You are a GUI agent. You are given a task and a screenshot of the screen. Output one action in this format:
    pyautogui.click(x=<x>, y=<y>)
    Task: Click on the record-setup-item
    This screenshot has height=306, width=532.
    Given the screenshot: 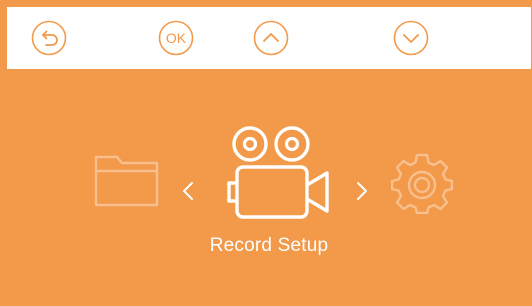 What is the action you would take?
    pyautogui.click(x=275, y=176)
    